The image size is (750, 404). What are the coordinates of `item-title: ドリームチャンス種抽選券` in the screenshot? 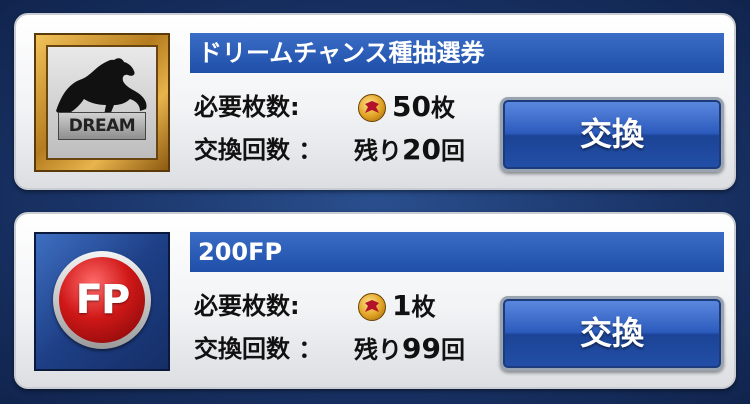 It's located at (457, 53).